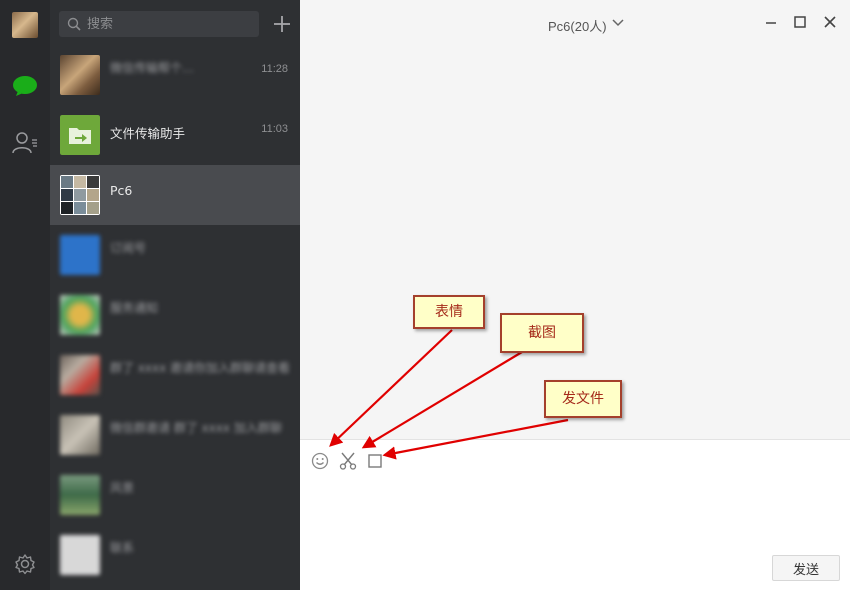 The height and width of the screenshot is (590, 850). What do you see at coordinates (175, 315) in the screenshot?
I see `session-item: 服务通知` at bounding box center [175, 315].